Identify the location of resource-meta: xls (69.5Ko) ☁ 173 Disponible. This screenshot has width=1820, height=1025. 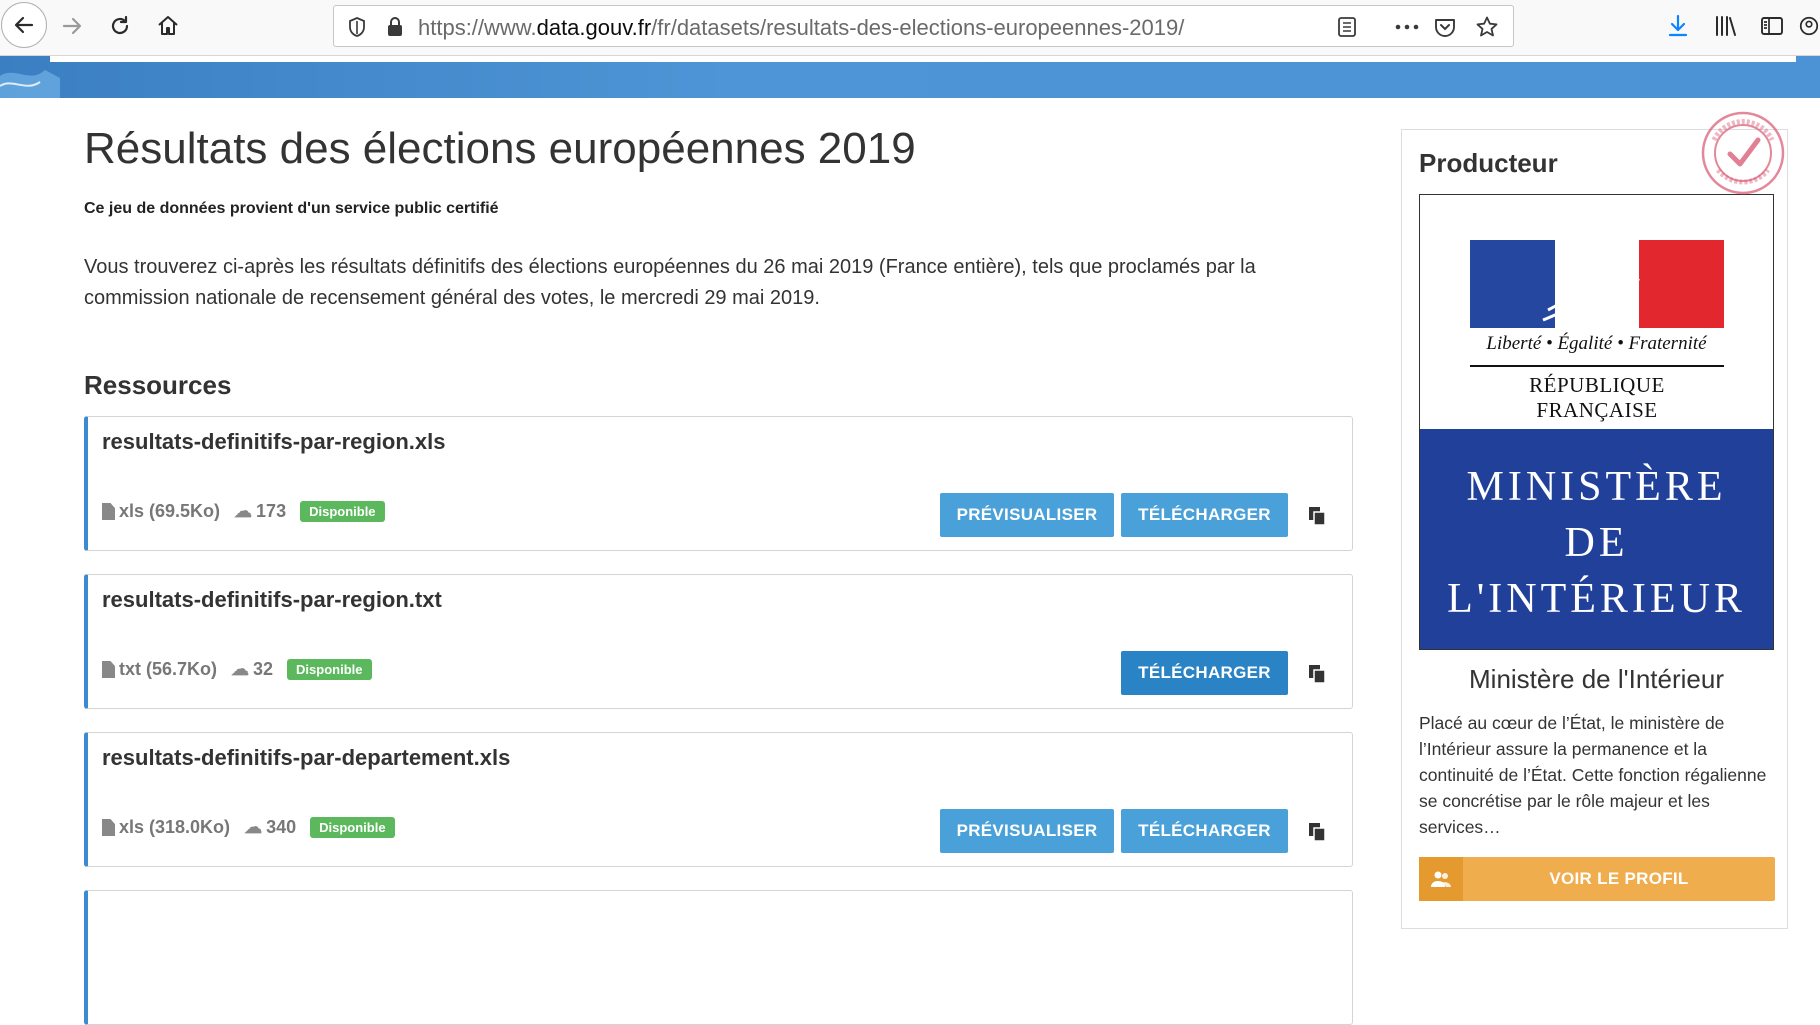
(243, 511).